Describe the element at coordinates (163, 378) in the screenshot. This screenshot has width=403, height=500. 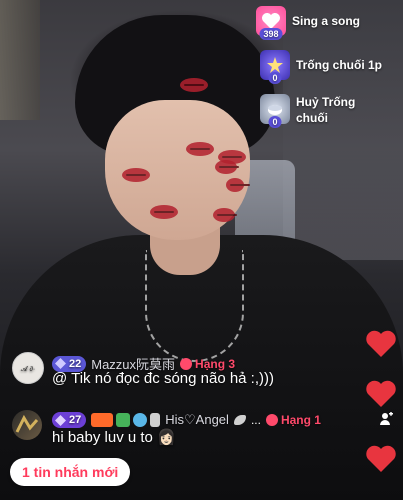
I see `comment-text: @ Tik nó đọc đc sóng não hả :,)))` at that location.